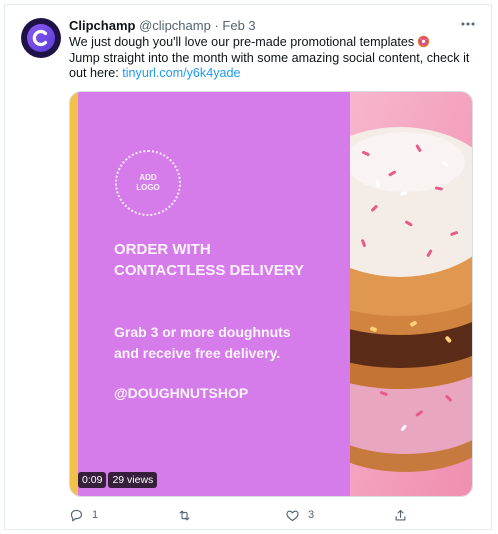  Describe the element at coordinates (76, 515) in the screenshot. I see `reply-icon` at that location.